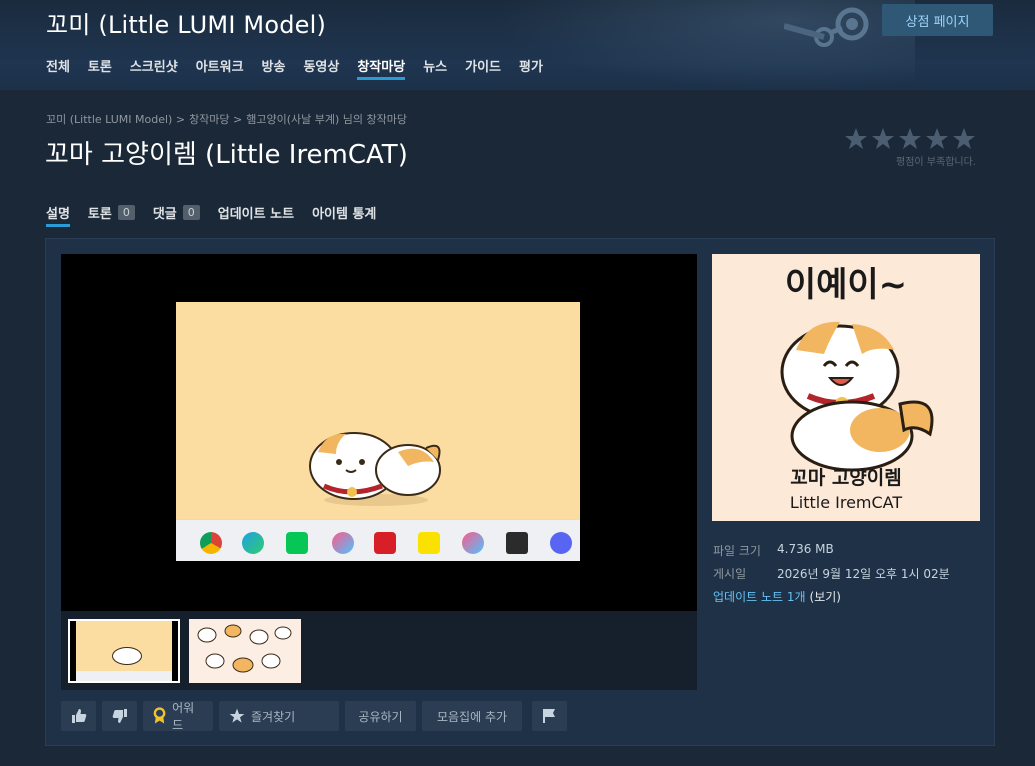 Image resolution: width=1035 pixels, height=766 pixels. Describe the element at coordinates (253, 543) in the screenshot. I see `edge-icon` at that location.